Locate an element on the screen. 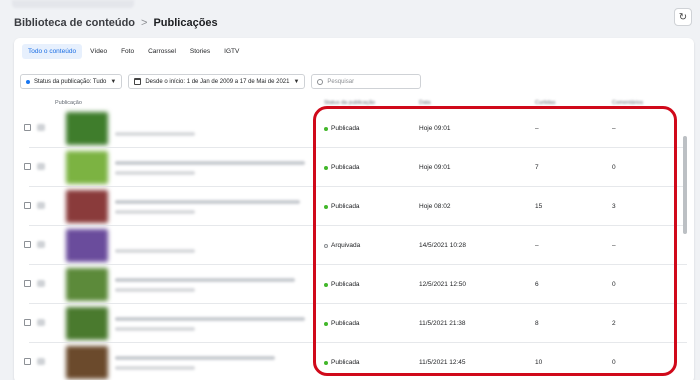  table-row: Publicada 11/5/2021 12:45 10 0 is located at coordinates (344, 362).